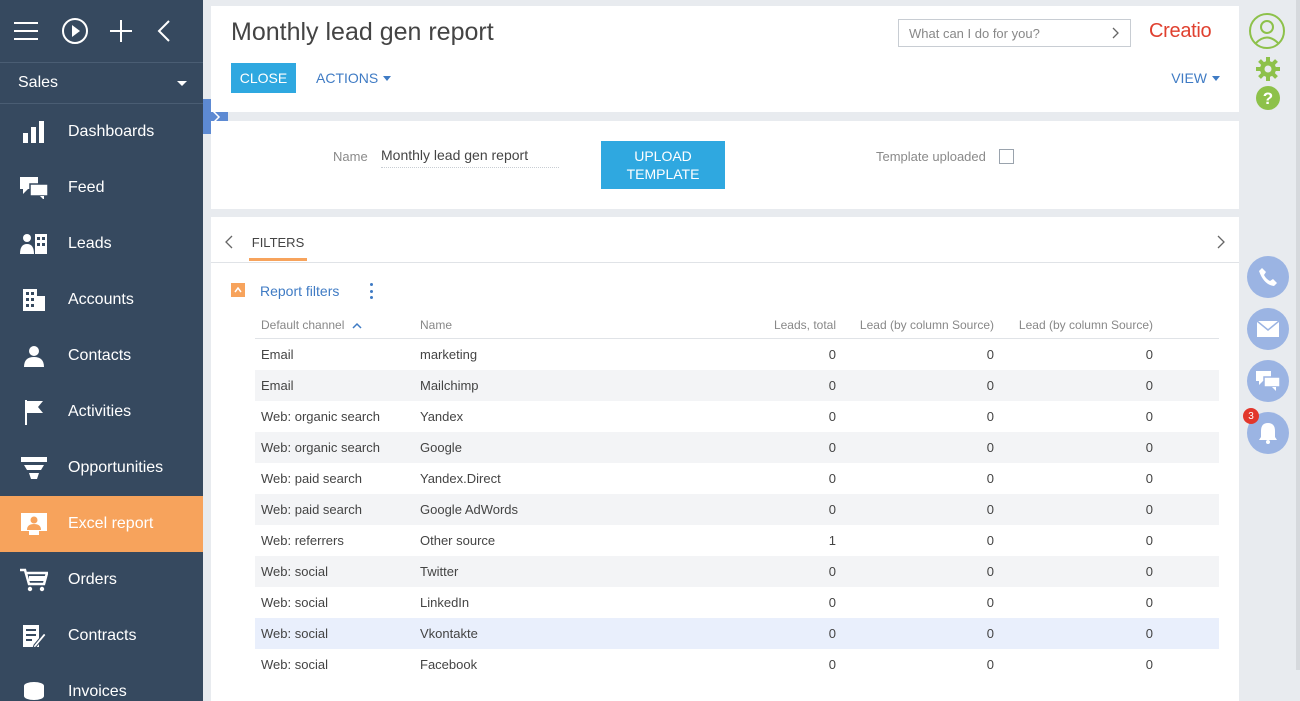 The image size is (1300, 701). Describe the element at coordinates (805, 325) in the screenshot. I see `column-header-leads-total: Leads, total` at that location.